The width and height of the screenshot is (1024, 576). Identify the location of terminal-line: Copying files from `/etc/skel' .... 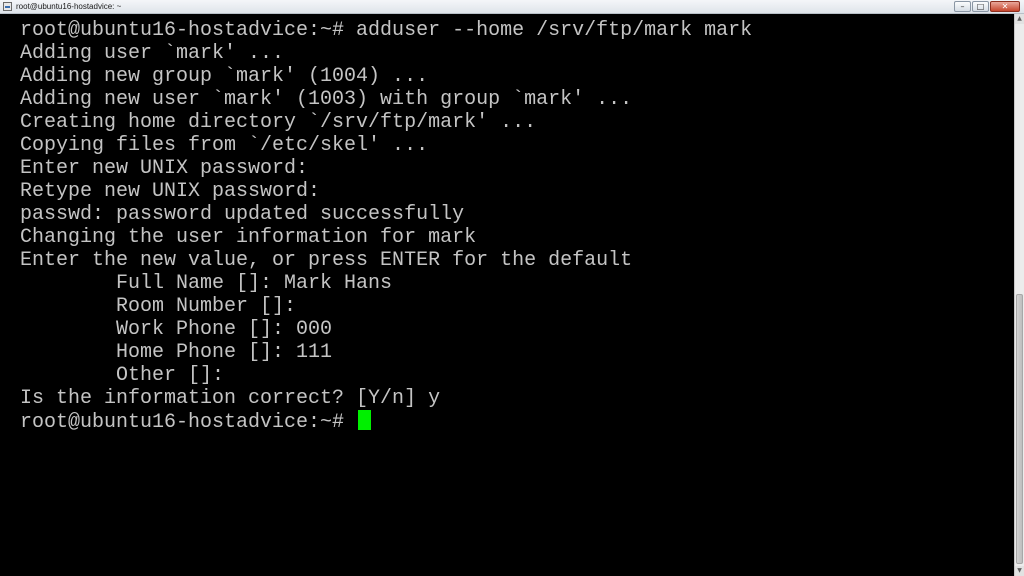
(224, 145).